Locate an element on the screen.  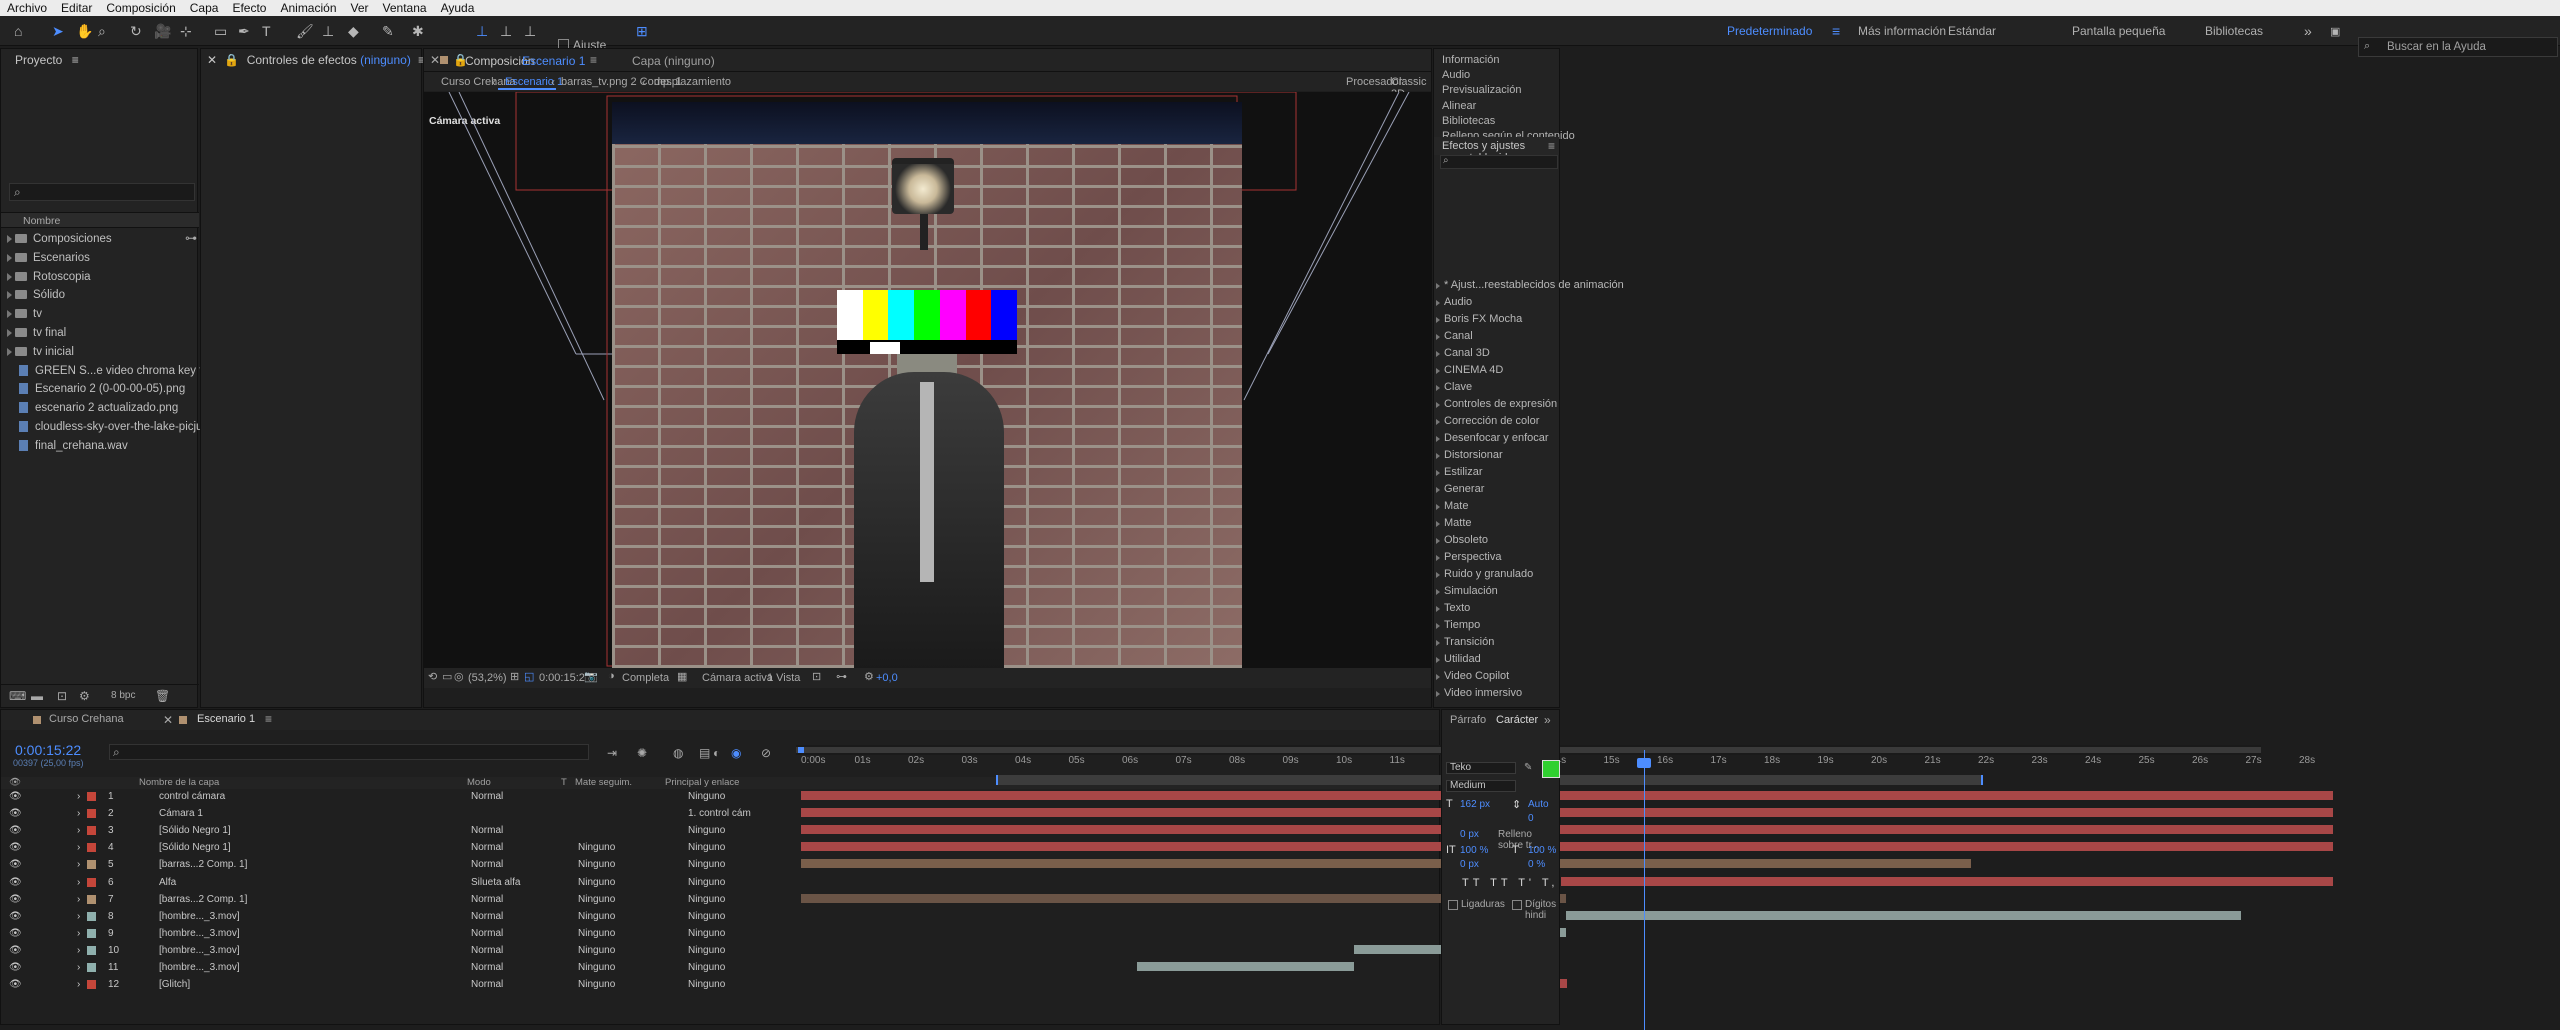
always-preview-icon: ⟲ is located at coordinates (432, 676).